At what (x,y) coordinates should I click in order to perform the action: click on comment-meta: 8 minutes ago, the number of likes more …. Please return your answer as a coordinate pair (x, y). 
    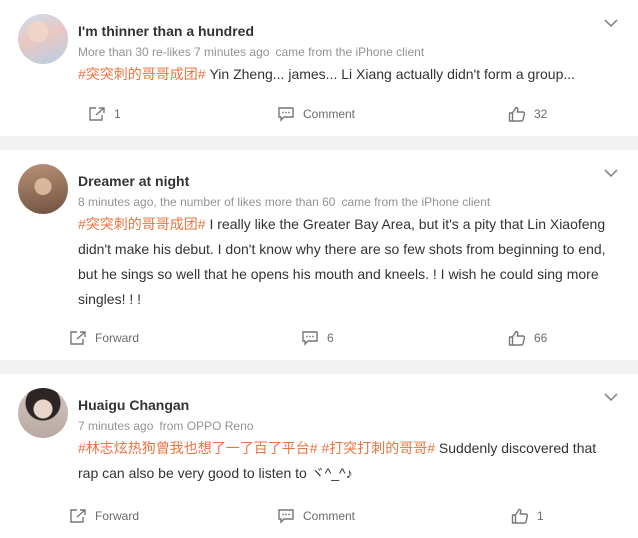
    Looking at the image, I should click on (348, 202).